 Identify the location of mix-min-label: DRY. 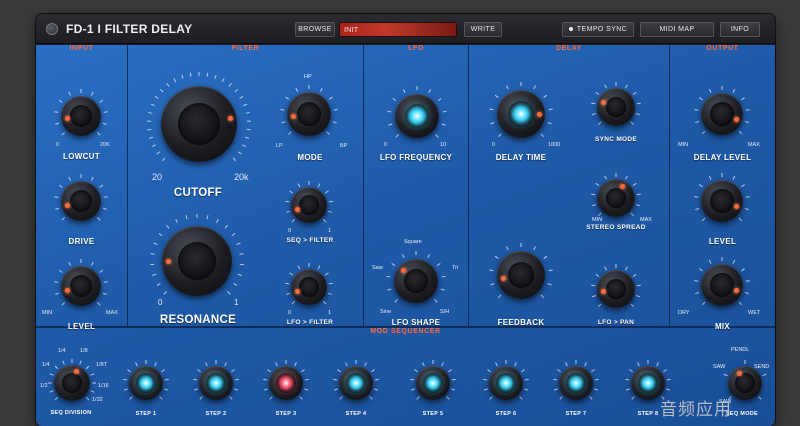
(684, 313).